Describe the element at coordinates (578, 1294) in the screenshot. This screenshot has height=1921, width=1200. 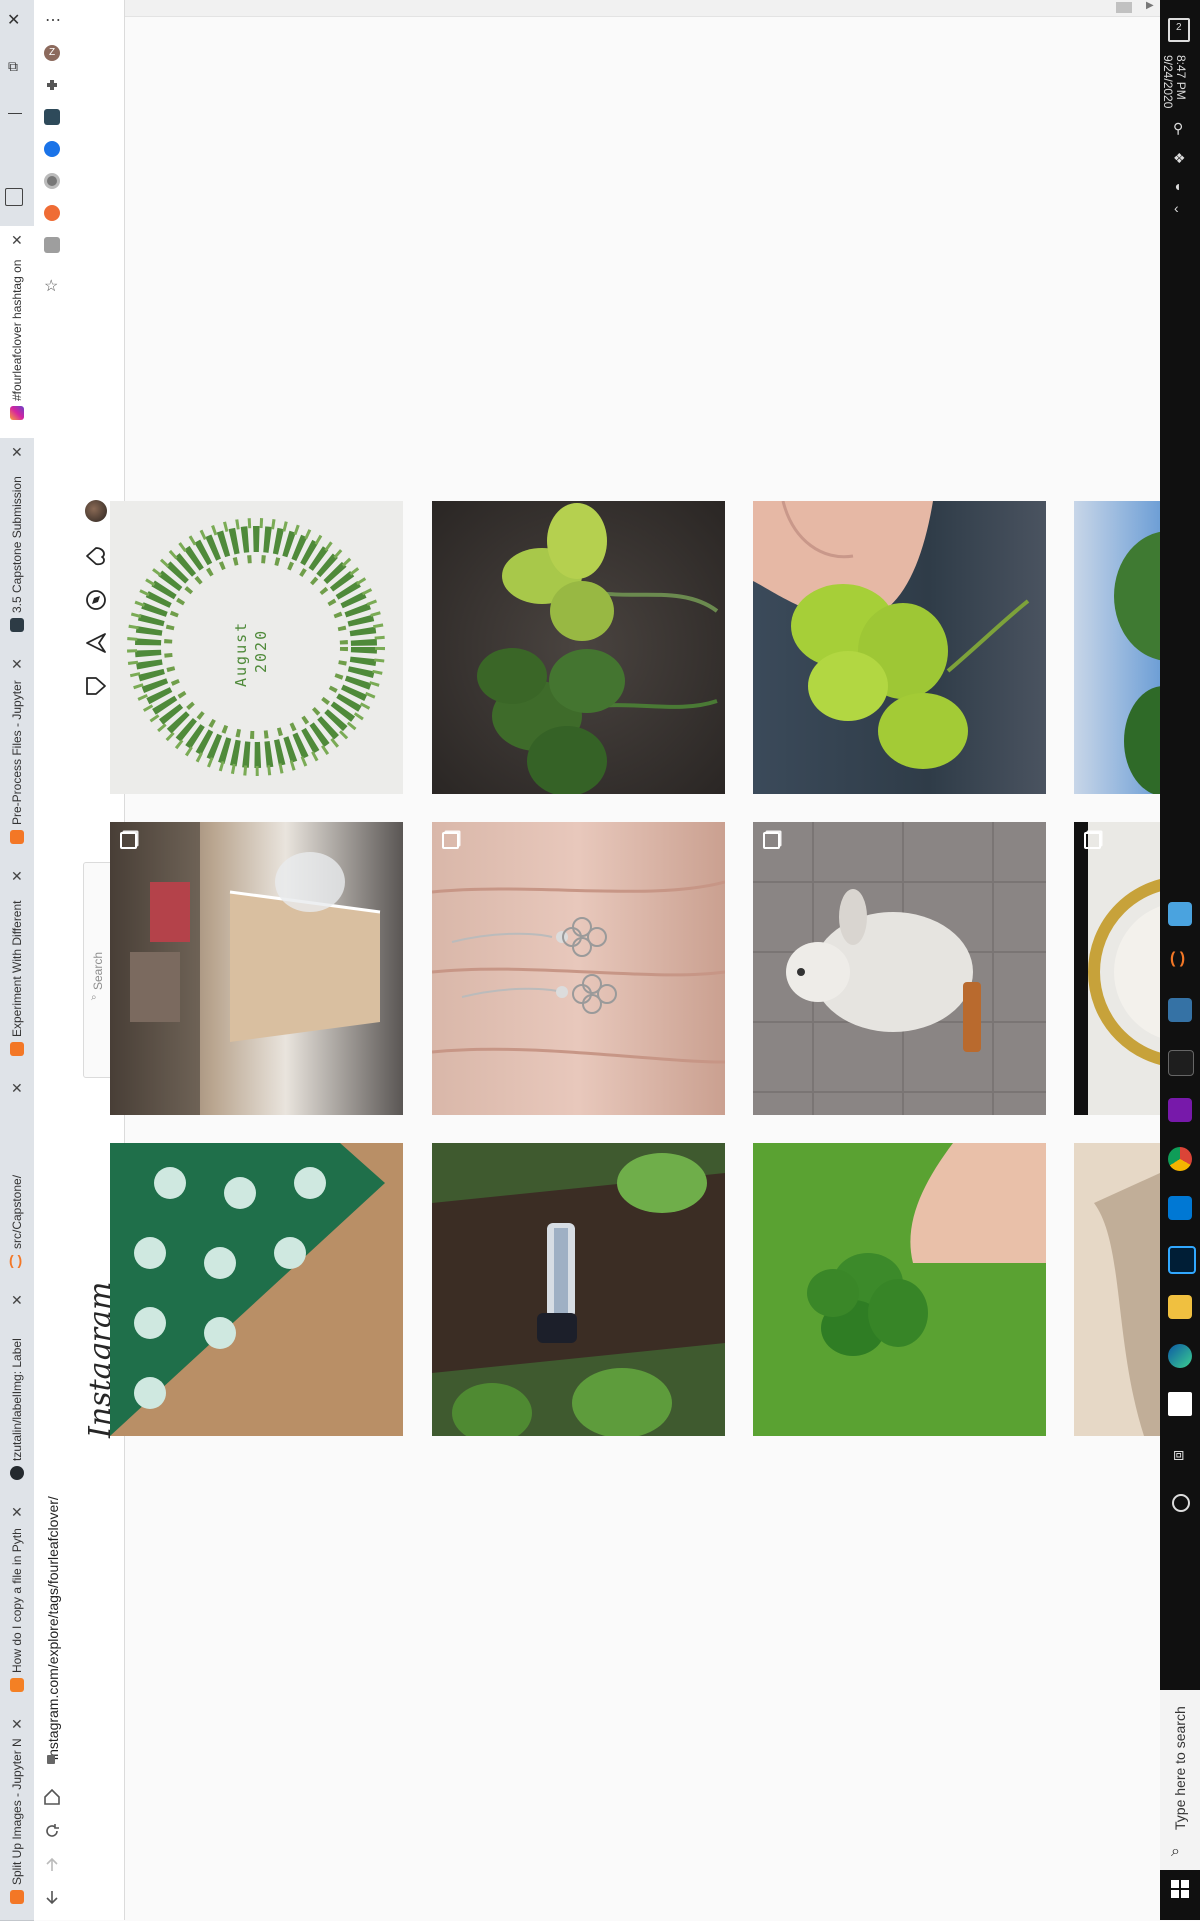
I see `bracelet-tree-image` at that location.